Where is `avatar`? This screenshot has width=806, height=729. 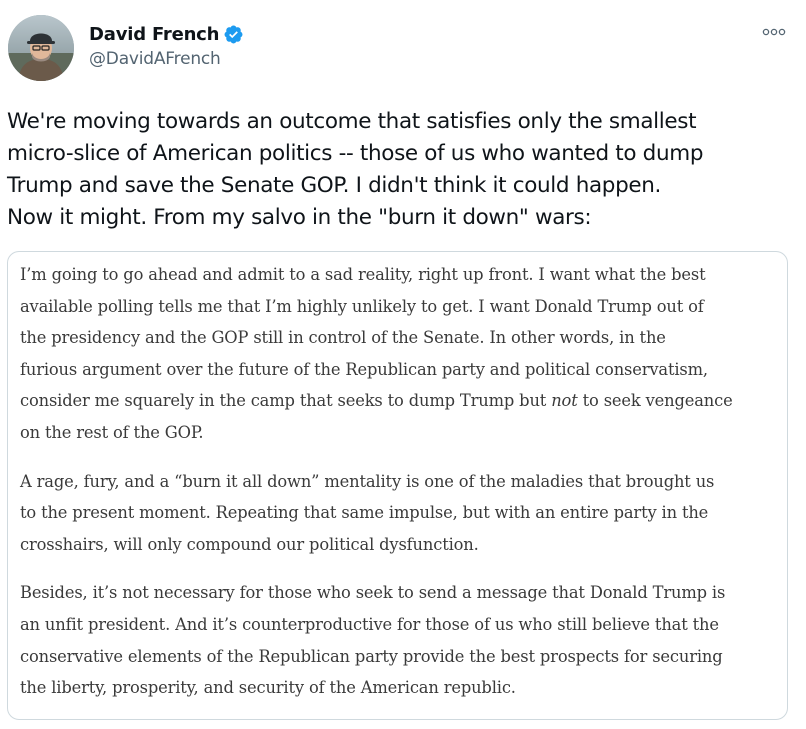
avatar is located at coordinates (41, 48).